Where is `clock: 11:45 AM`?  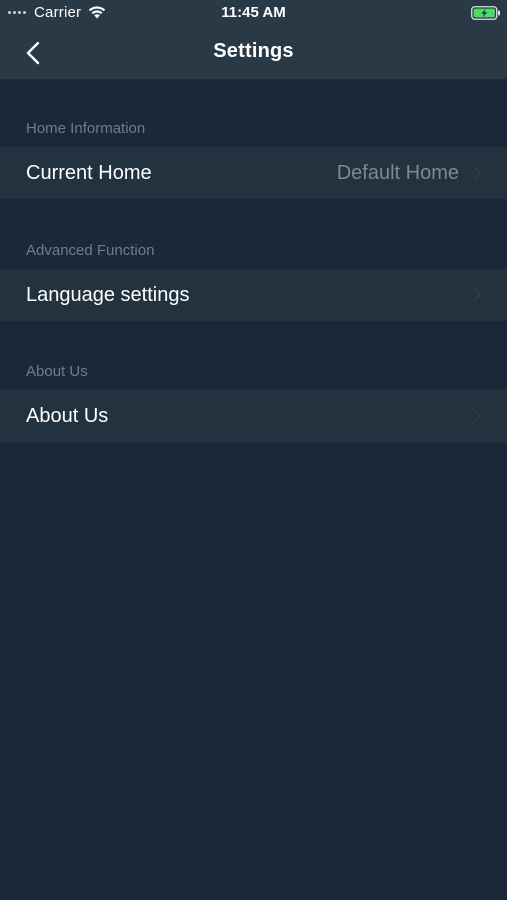
clock: 11:45 AM is located at coordinates (253, 12).